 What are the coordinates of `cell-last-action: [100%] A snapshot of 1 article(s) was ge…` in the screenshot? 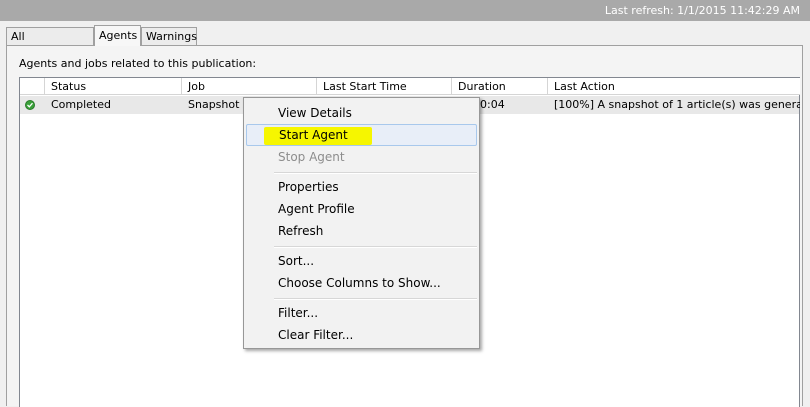 It's located at (677, 104).